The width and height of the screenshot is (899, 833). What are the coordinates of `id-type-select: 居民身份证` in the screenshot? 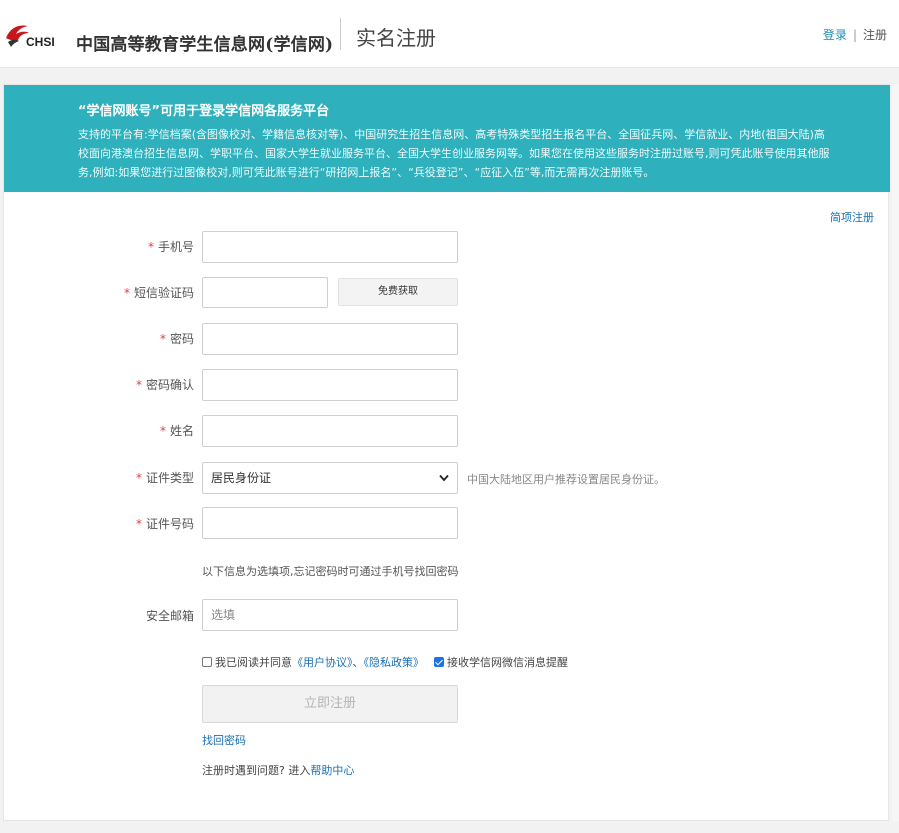 It's located at (330, 478).